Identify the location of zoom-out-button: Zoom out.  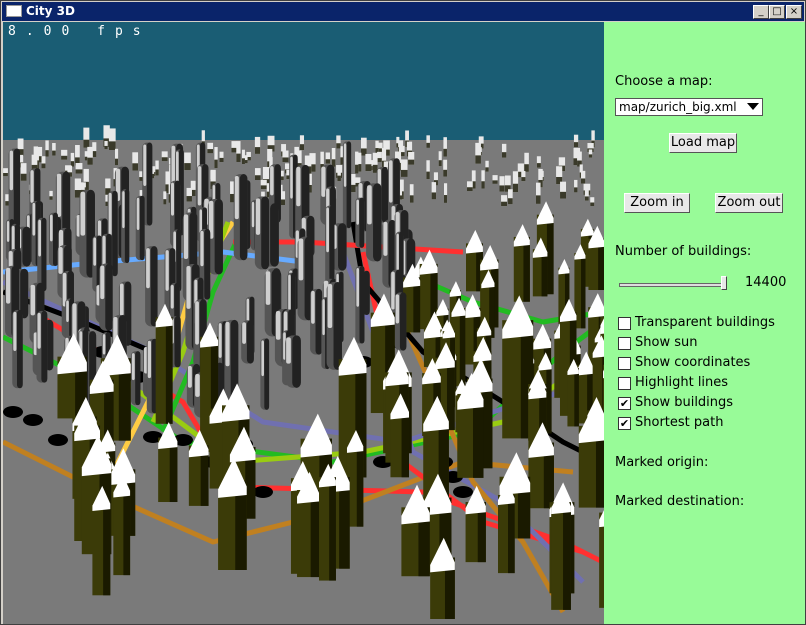
(749, 203).